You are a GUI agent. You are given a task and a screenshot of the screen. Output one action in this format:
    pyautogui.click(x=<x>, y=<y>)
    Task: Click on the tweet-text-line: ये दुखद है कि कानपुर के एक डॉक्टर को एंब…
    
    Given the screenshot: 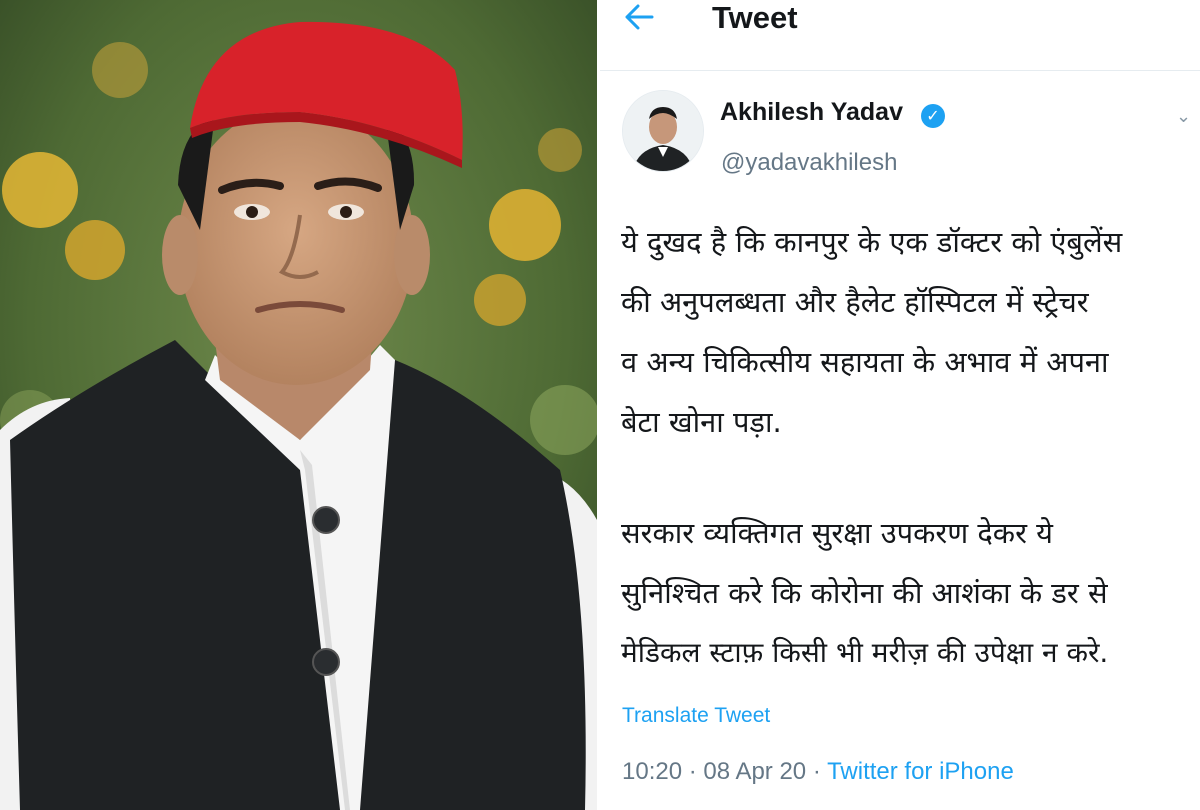 What is the action you would take?
    pyautogui.click(x=872, y=242)
    